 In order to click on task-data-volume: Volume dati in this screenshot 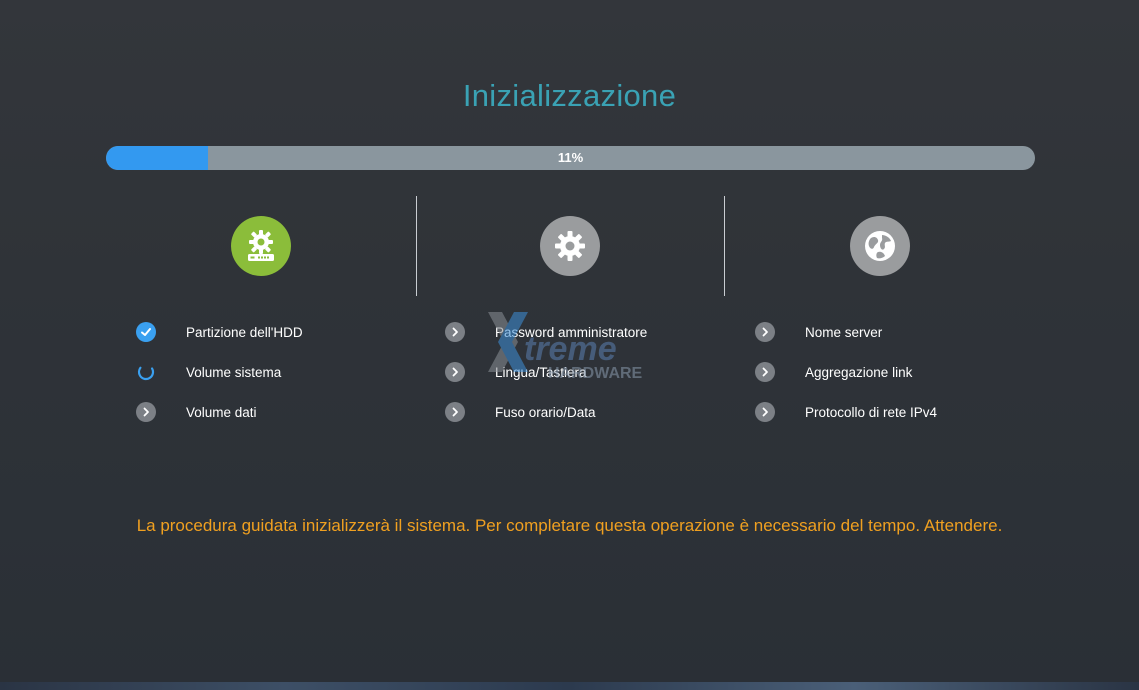, I will do `click(196, 412)`.